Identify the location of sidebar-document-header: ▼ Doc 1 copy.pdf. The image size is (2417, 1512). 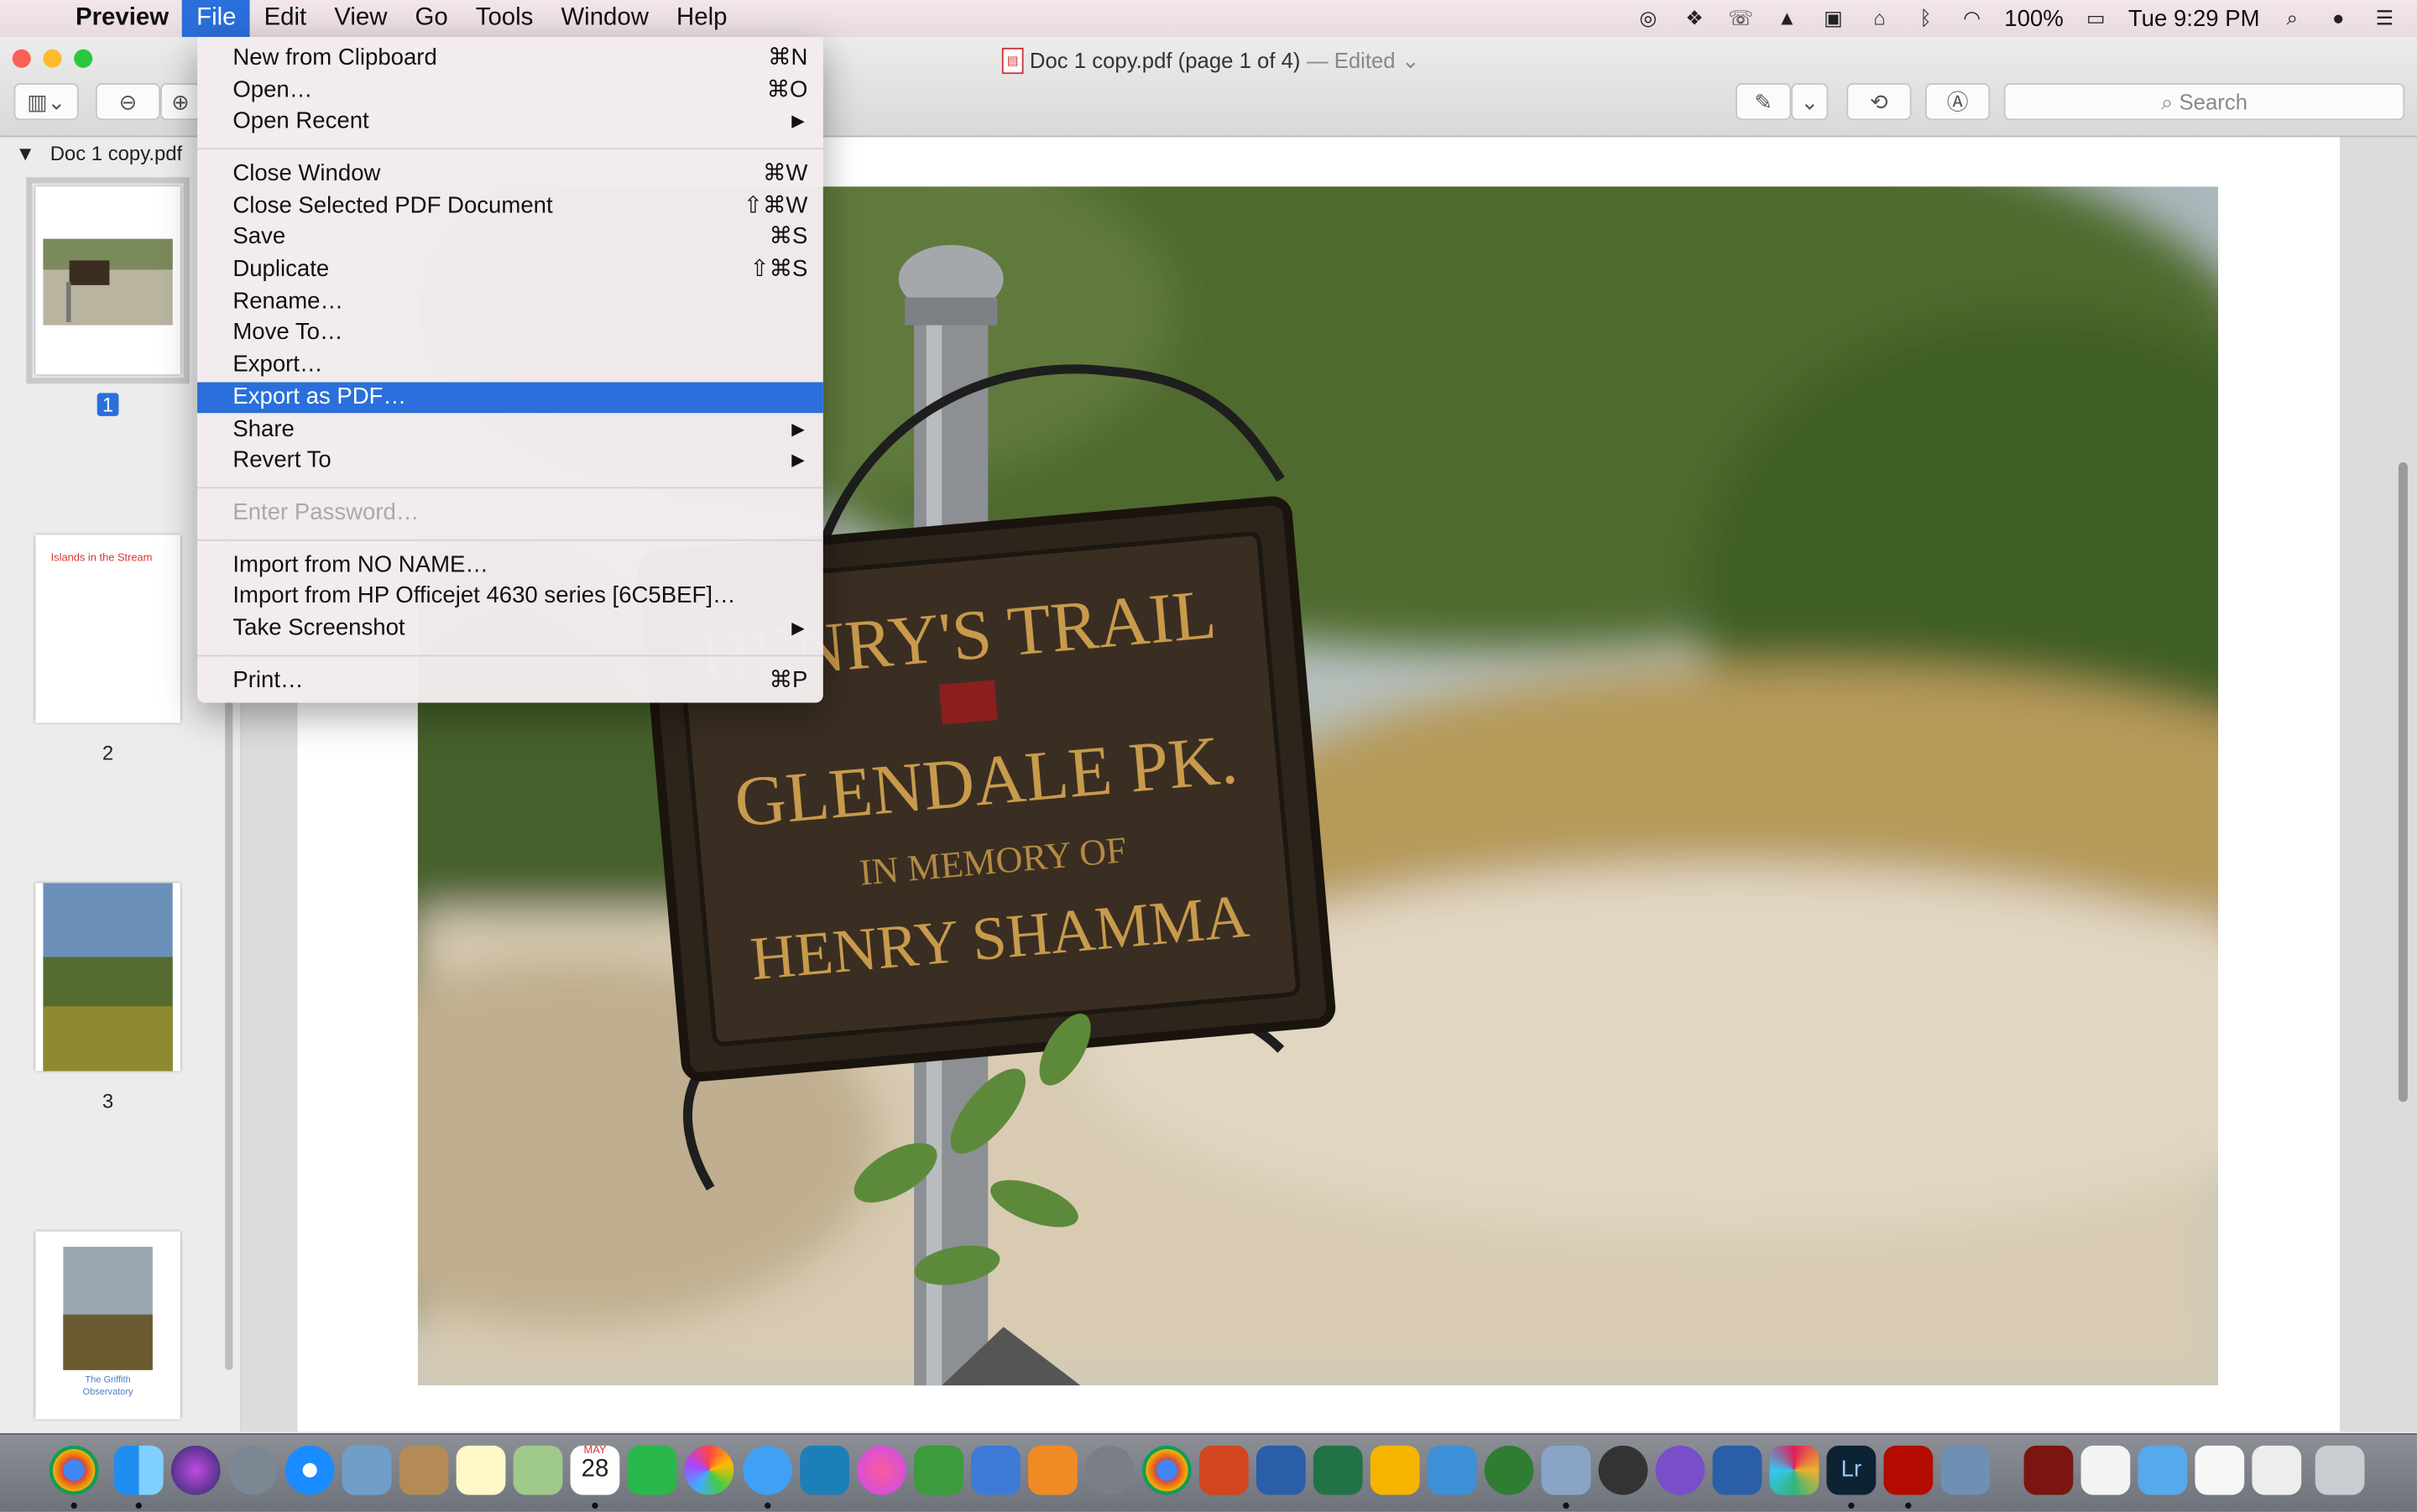
(98, 153).